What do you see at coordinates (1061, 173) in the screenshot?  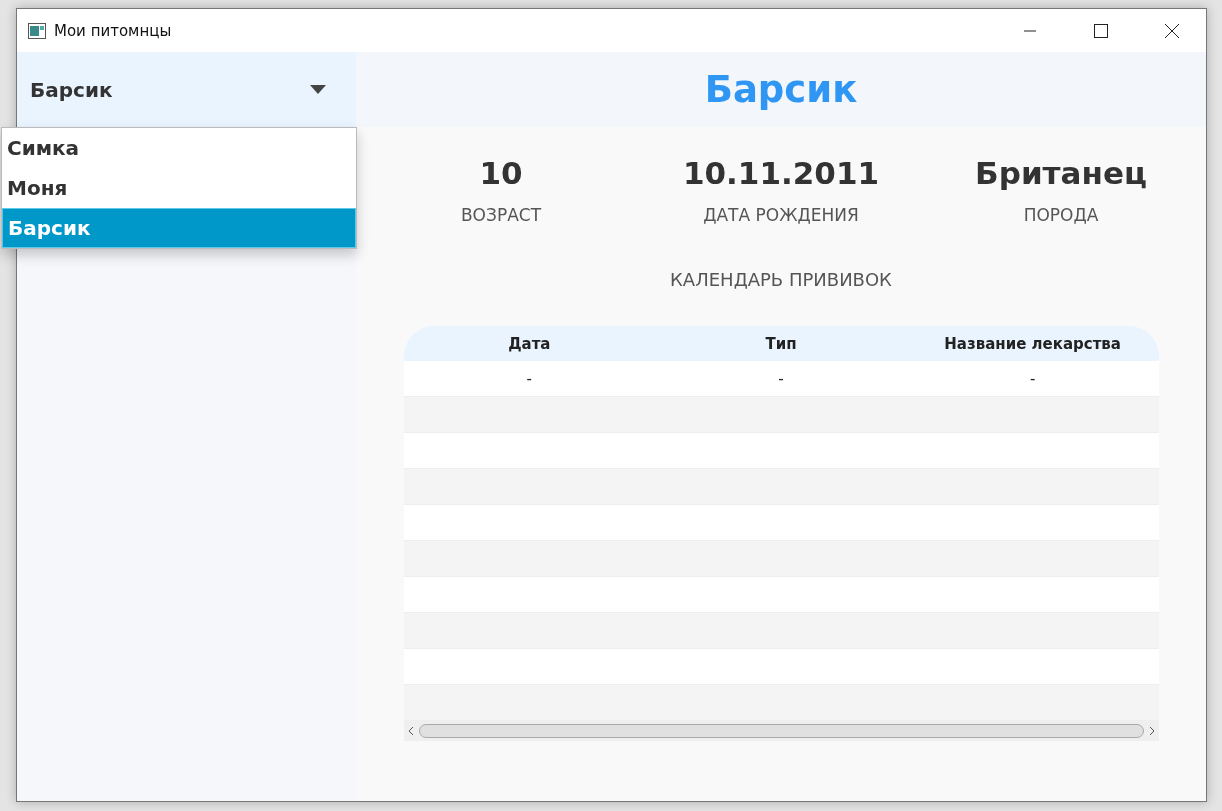 I see `stat-value: Британец` at bounding box center [1061, 173].